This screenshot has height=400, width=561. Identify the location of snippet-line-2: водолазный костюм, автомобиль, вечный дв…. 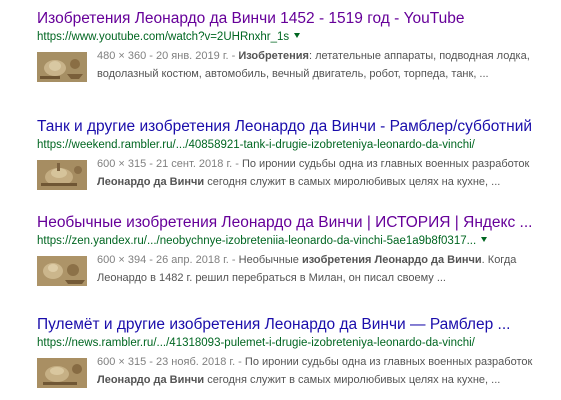
(293, 74).